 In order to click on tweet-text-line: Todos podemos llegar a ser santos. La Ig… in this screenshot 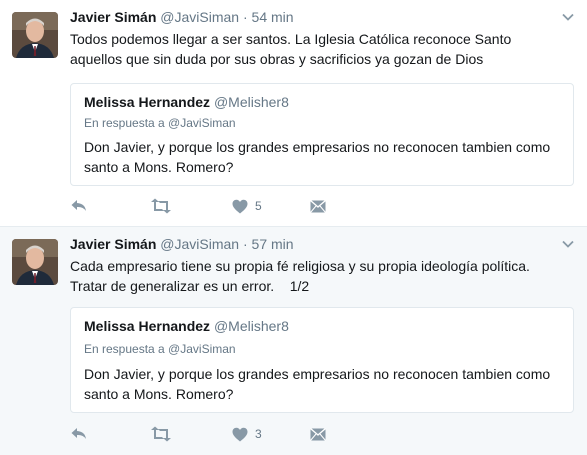, I will do `click(291, 39)`.